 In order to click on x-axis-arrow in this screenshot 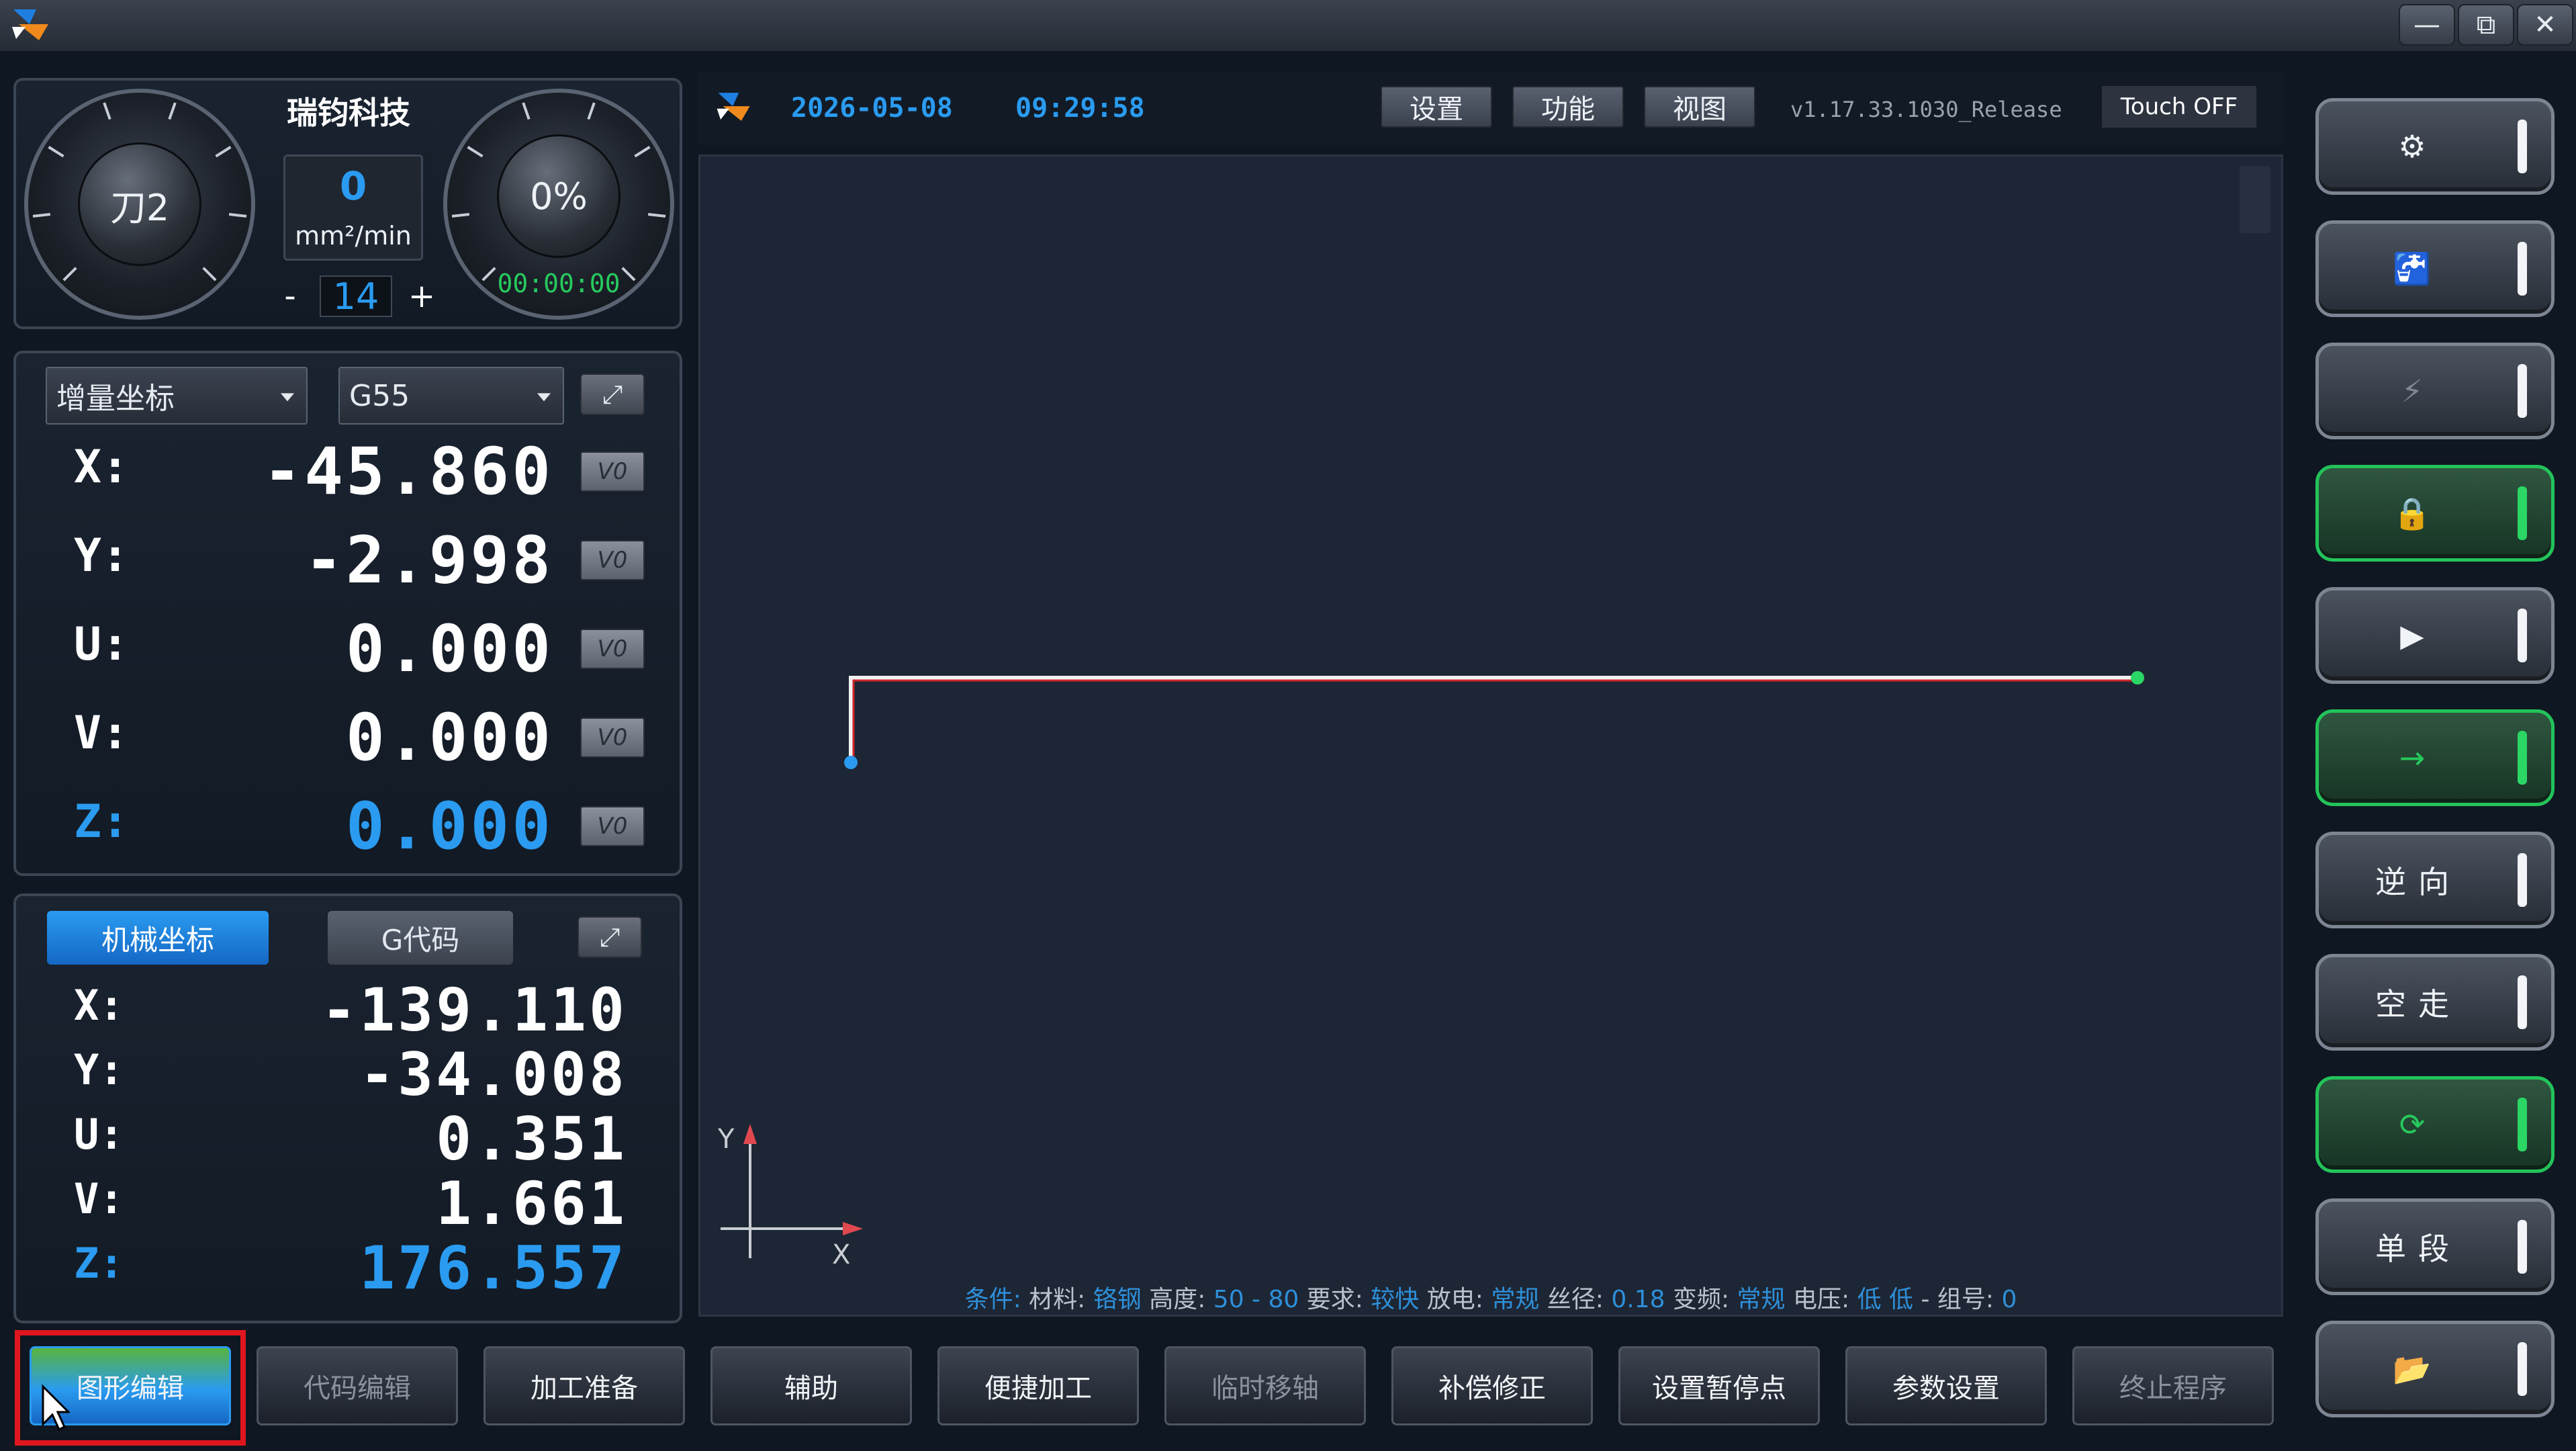, I will do `click(853, 1228)`.